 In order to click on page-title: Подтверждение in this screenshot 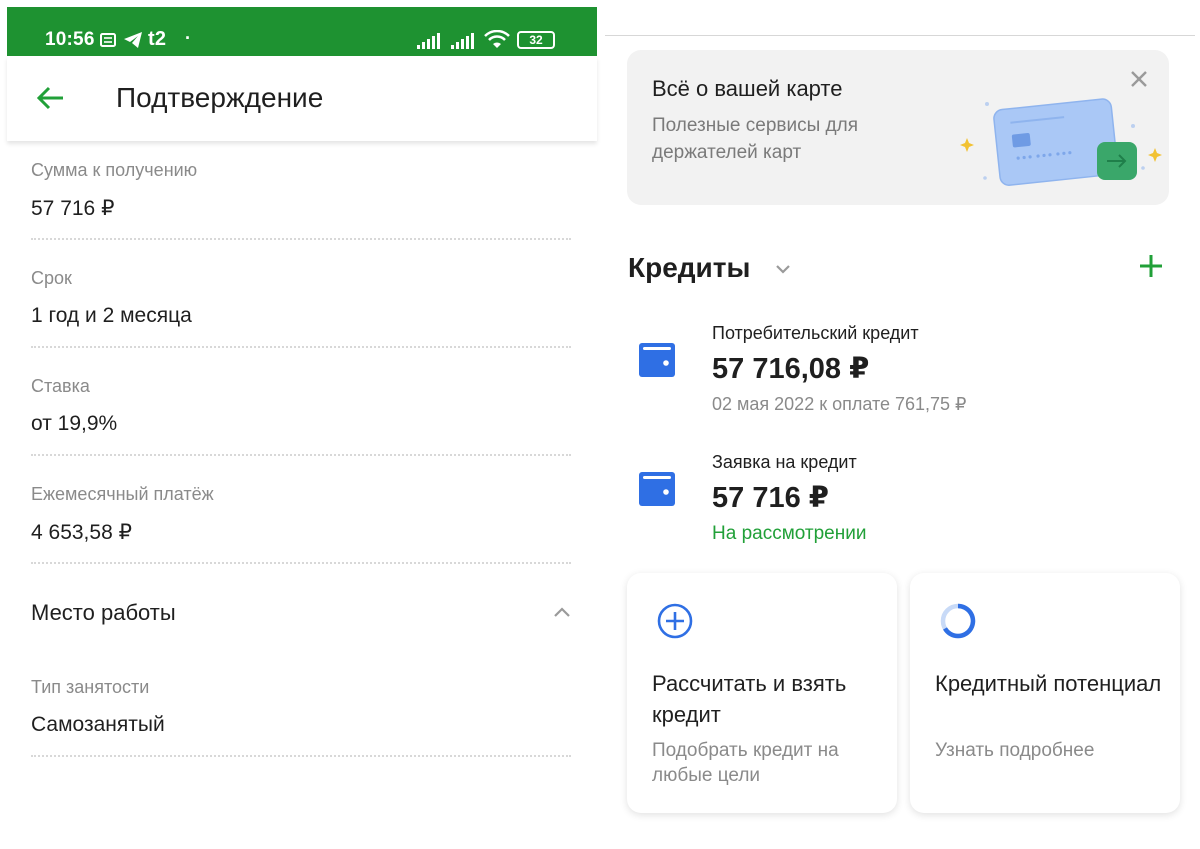, I will do `click(220, 97)`.